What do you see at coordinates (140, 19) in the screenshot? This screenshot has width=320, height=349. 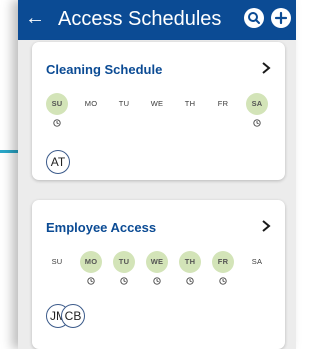 I see `page-title: Access Schedules` at bounding box center [140, 19].